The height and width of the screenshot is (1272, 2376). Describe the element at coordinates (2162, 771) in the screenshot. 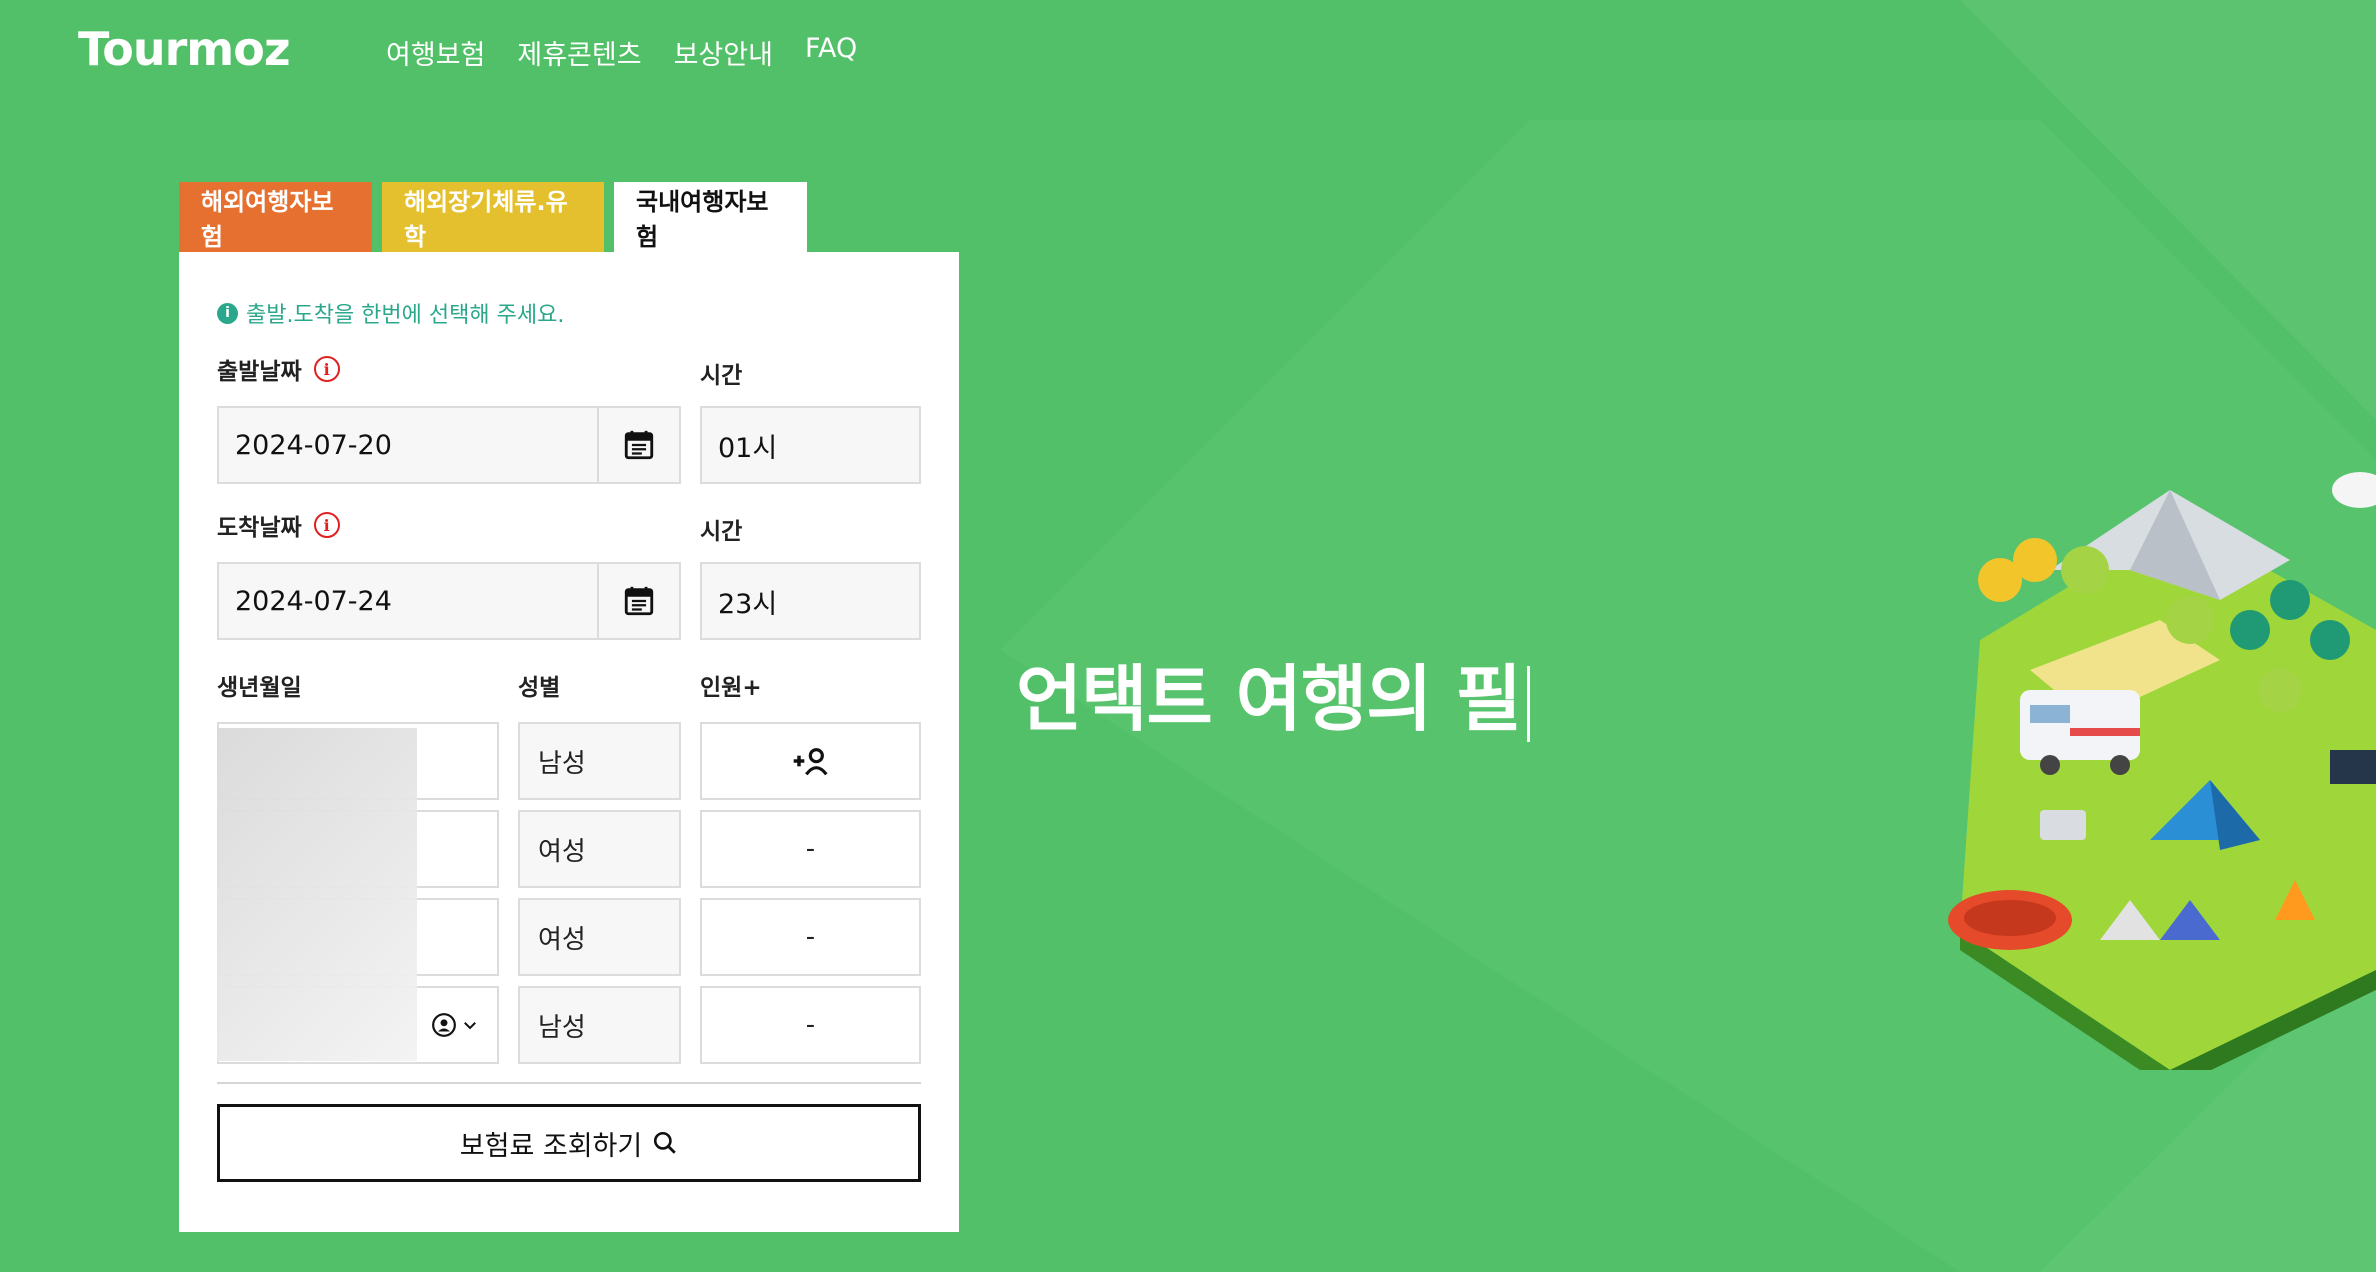

I see `camping-illustration` at that location.